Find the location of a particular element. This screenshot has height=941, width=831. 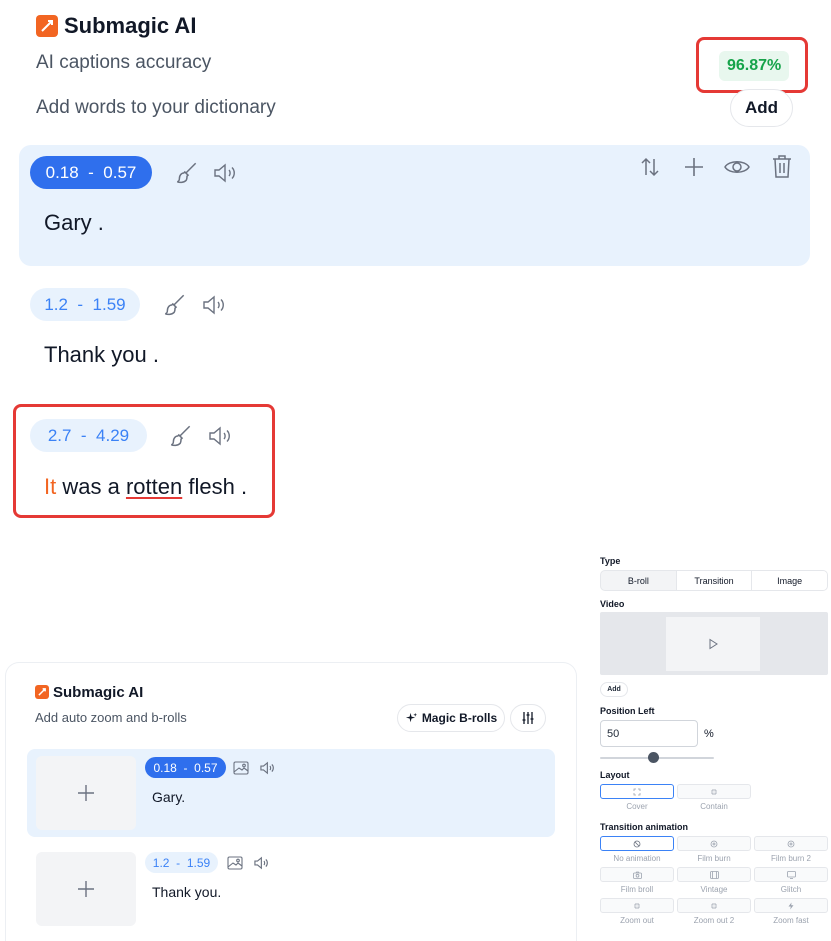

position-label: Position Left is located at coordinates (627, 711).